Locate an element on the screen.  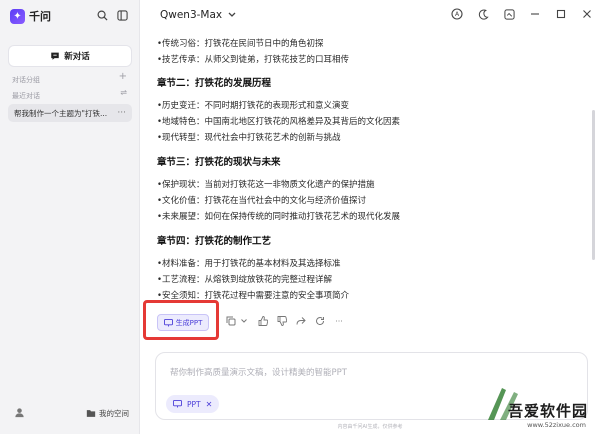
watermark: 吾爱软件园 www.52zixue.com is located at coordinates (537, 406).